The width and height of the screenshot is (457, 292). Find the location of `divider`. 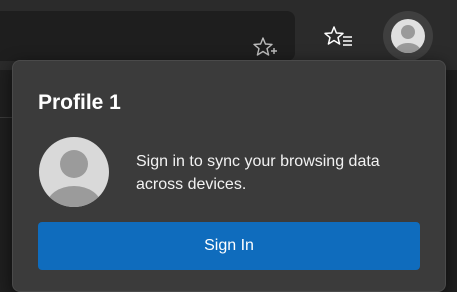

divider is located at coordinates (6, 117).